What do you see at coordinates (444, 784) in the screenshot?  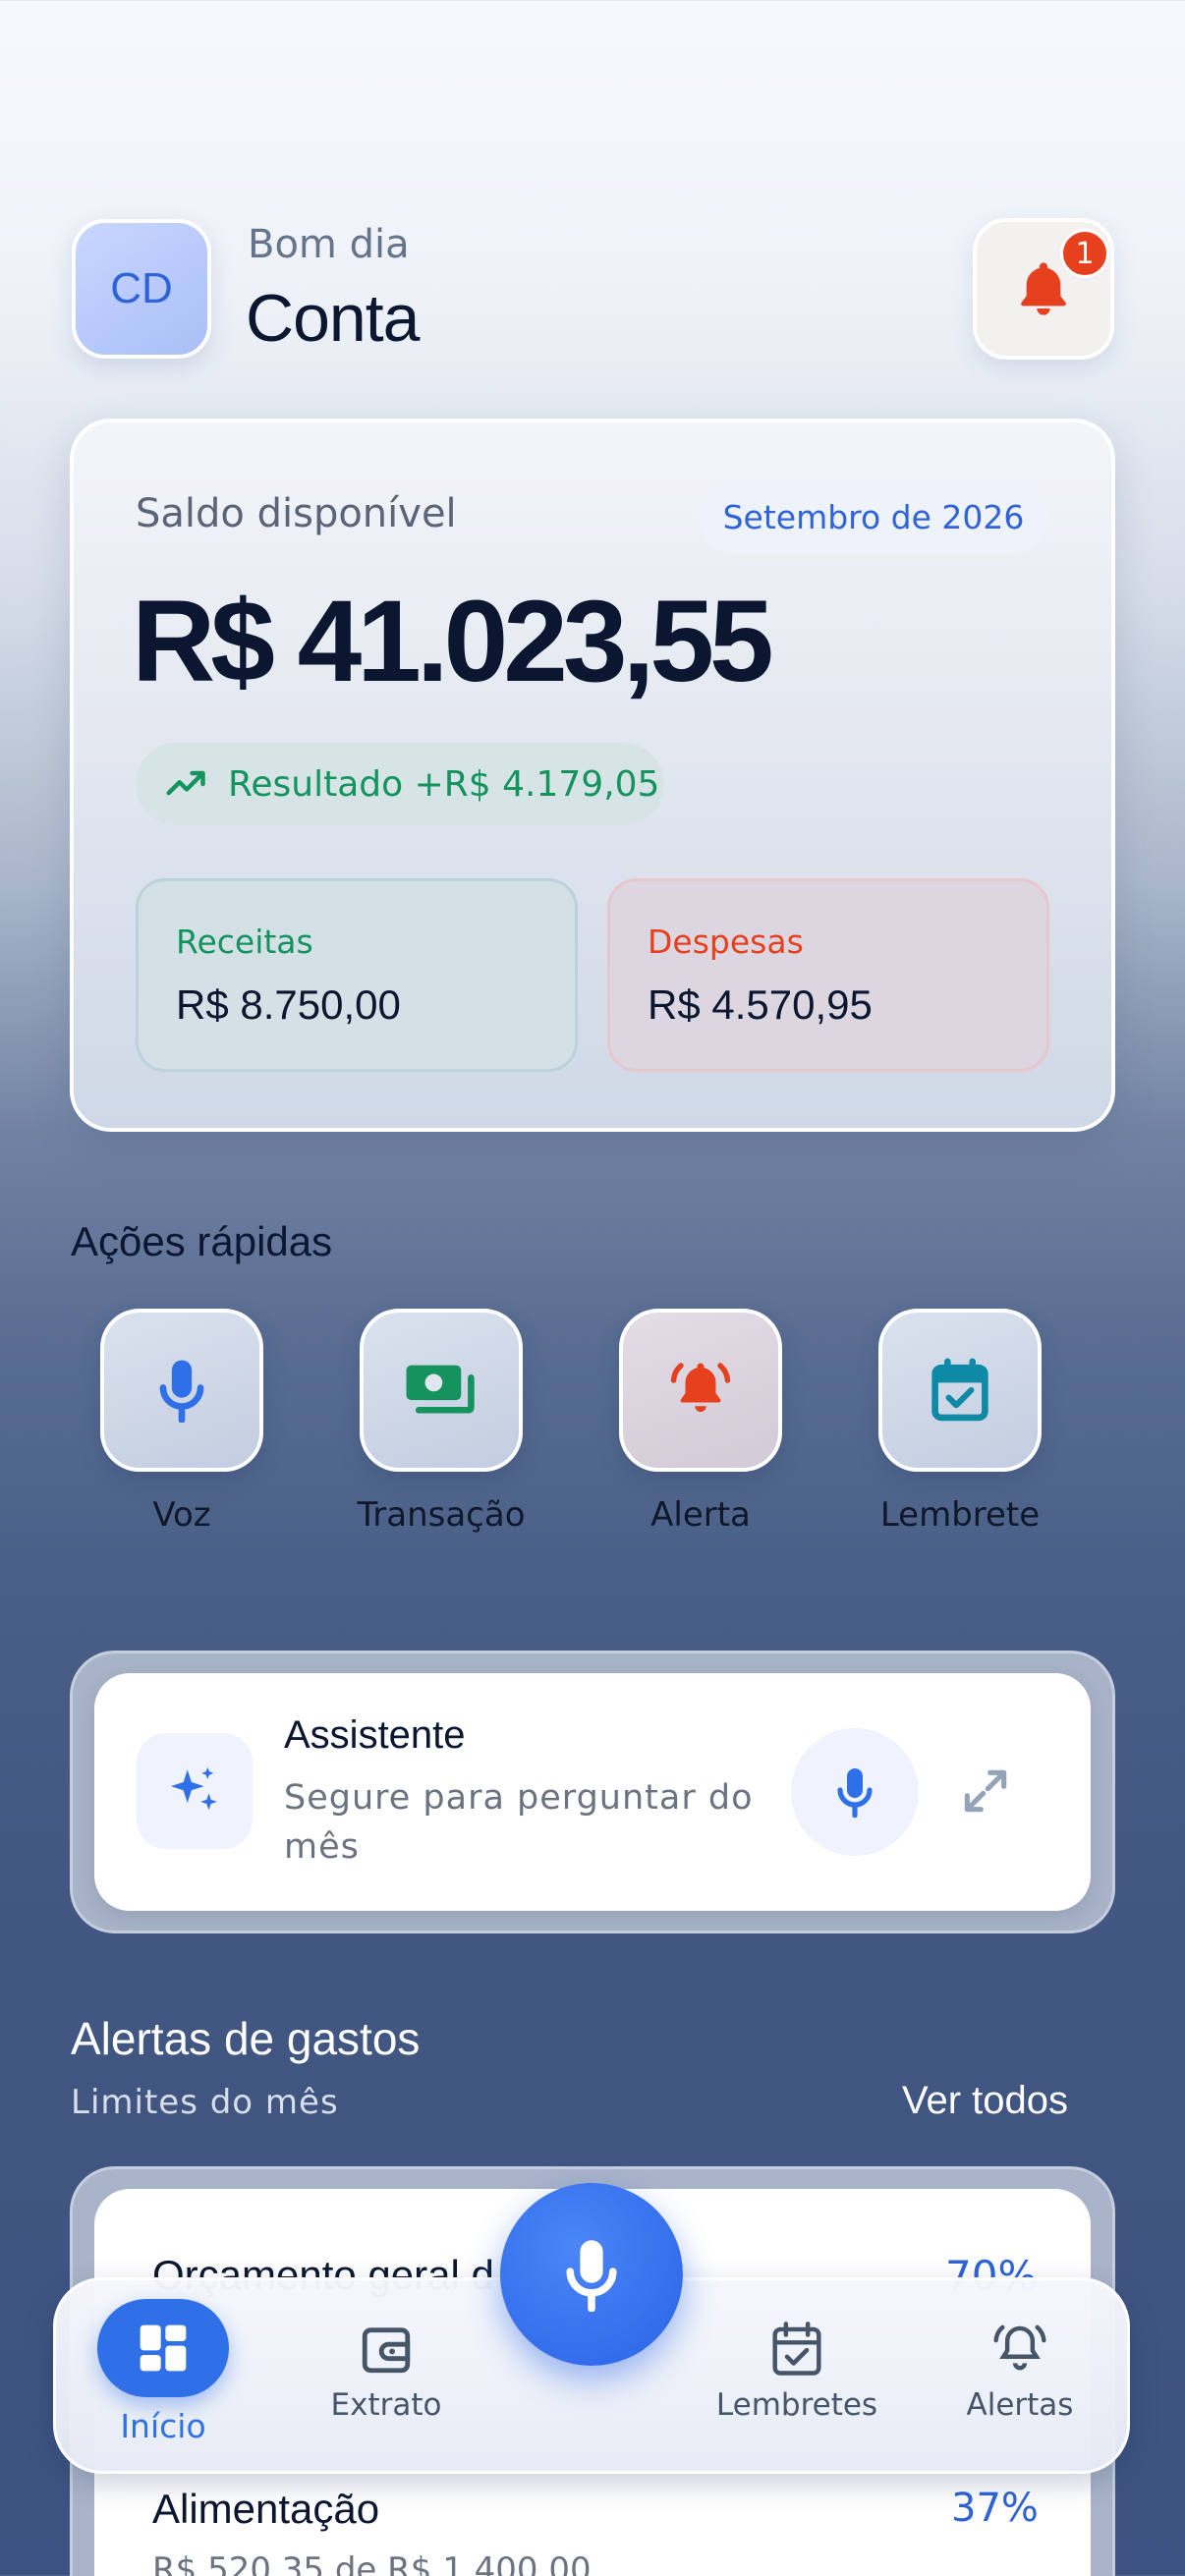 I see `result-text: Resultado +R$ 4.179,05` at bounding box center [444, 784].